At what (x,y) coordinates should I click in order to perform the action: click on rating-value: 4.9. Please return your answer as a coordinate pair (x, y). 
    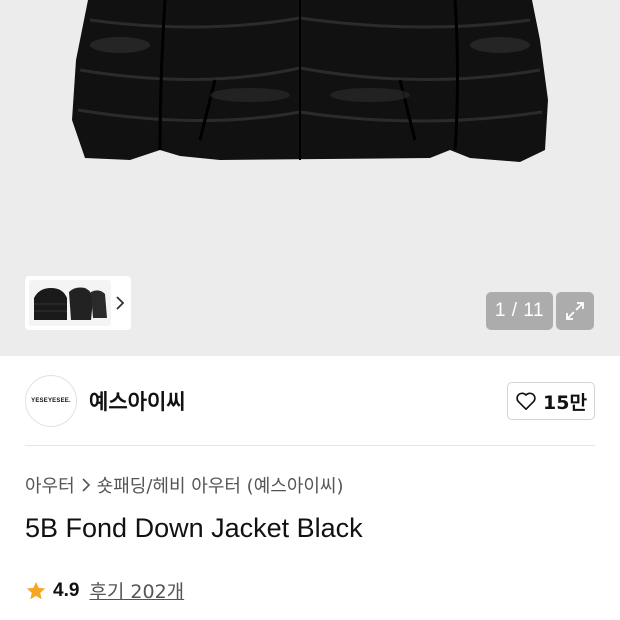
    Looking at the image, I should click on (66, 590).